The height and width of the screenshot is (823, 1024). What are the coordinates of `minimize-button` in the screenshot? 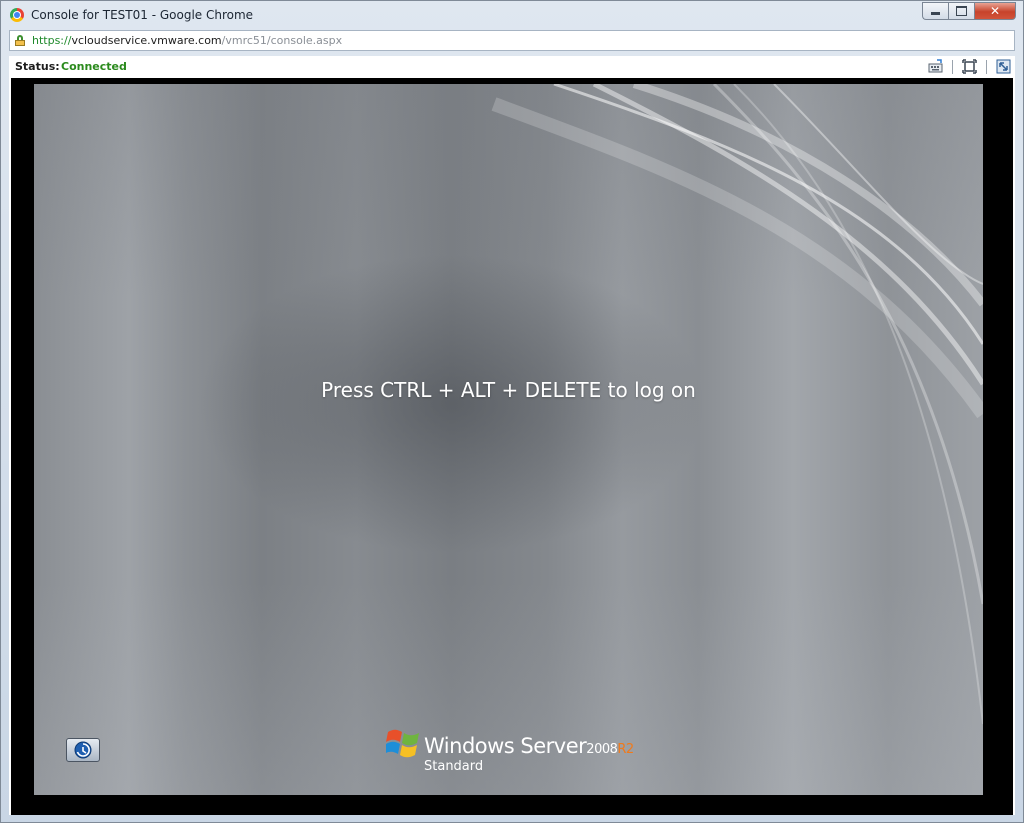 It's located at (935, 11).